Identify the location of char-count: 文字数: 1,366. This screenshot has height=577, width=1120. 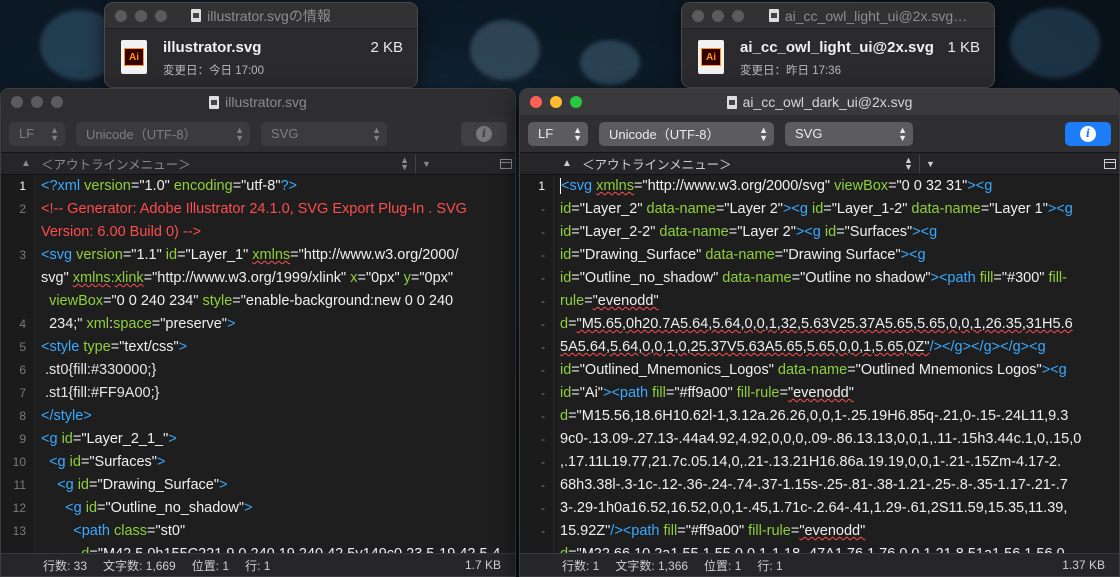
(652, 565).